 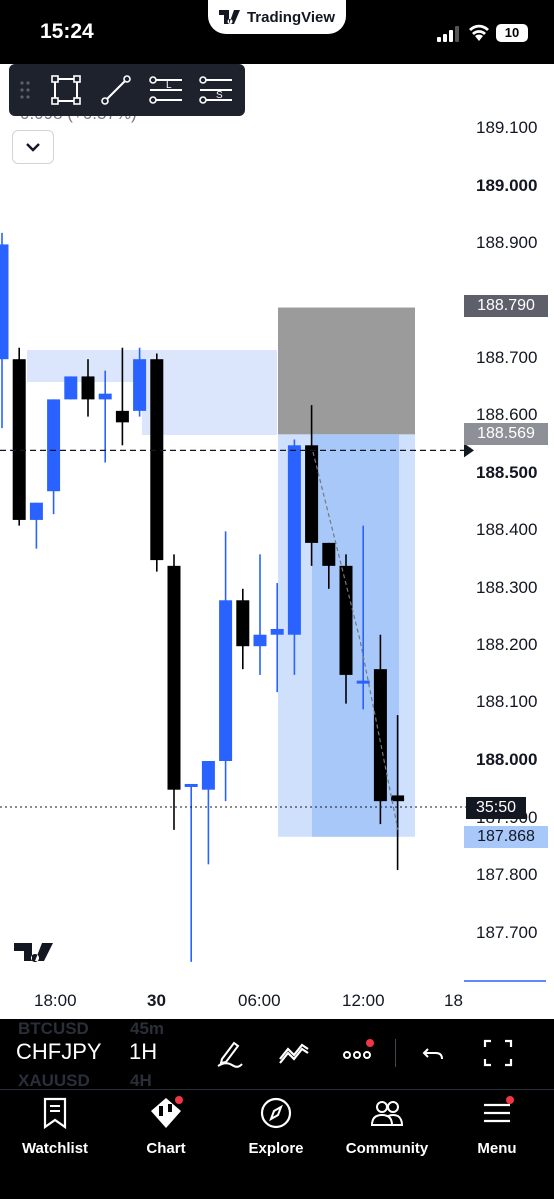 I want to click on tab-menu: Menu, so click(x=497, y=1131).